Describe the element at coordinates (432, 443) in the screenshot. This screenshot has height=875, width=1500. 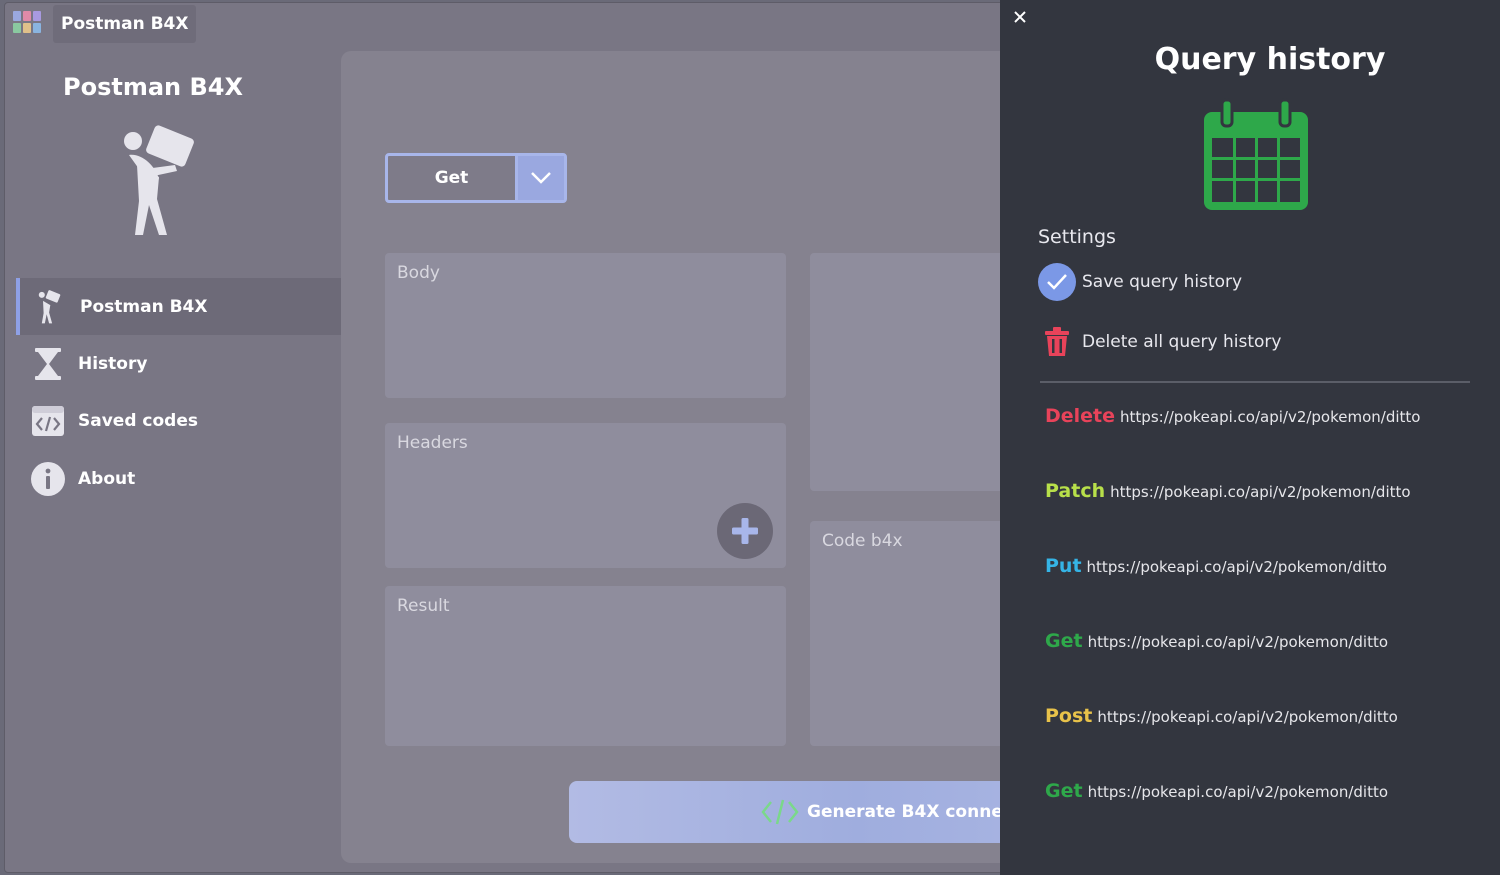
I see `headers-label: Headers` at that location.